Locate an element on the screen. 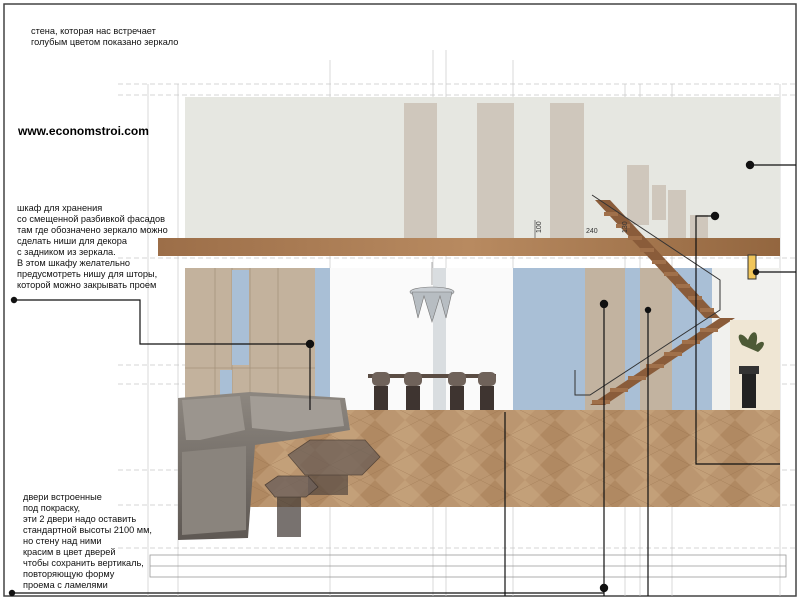 The image size is (800, 605). mirror-strip-left is located at coordinates (322, 339).